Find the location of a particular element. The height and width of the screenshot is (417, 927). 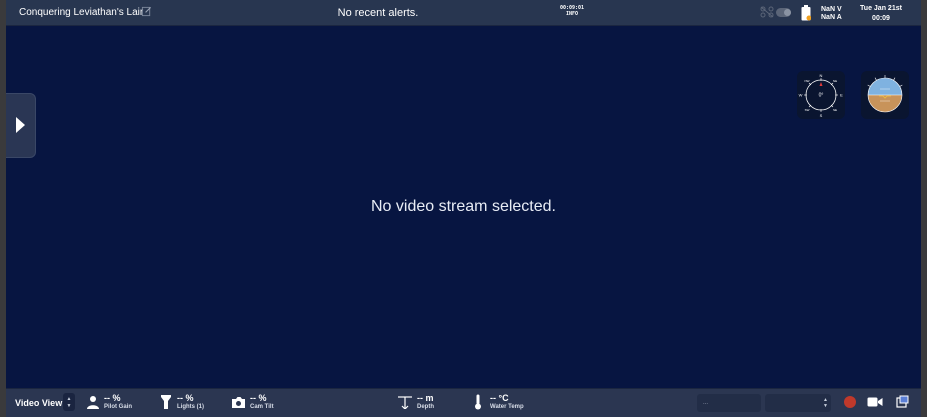

battery-icon is located at coordinates (806, 13).